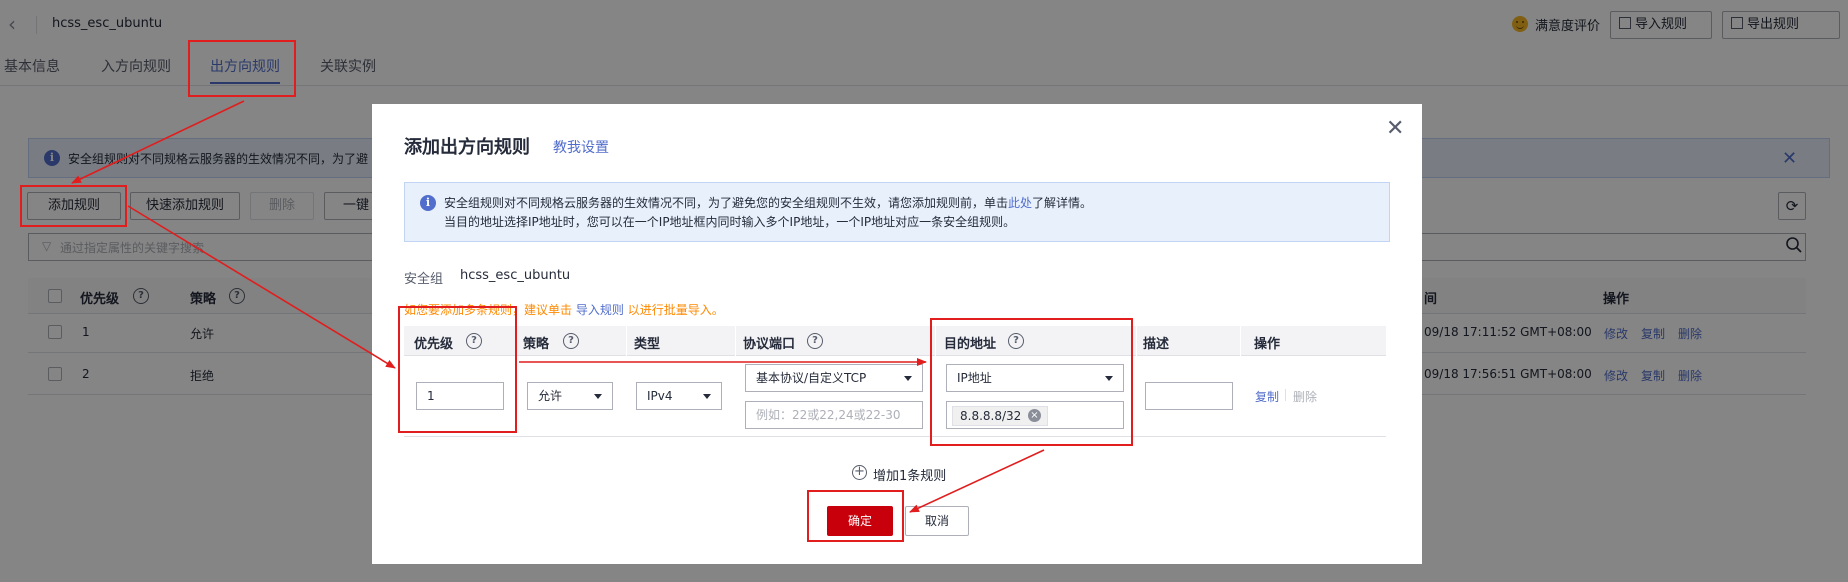 This screenshot has width=1848, height=582. Describe the element at coordinates (457, 369) in the screenshot. I see `annotation-box-priority` at that location.